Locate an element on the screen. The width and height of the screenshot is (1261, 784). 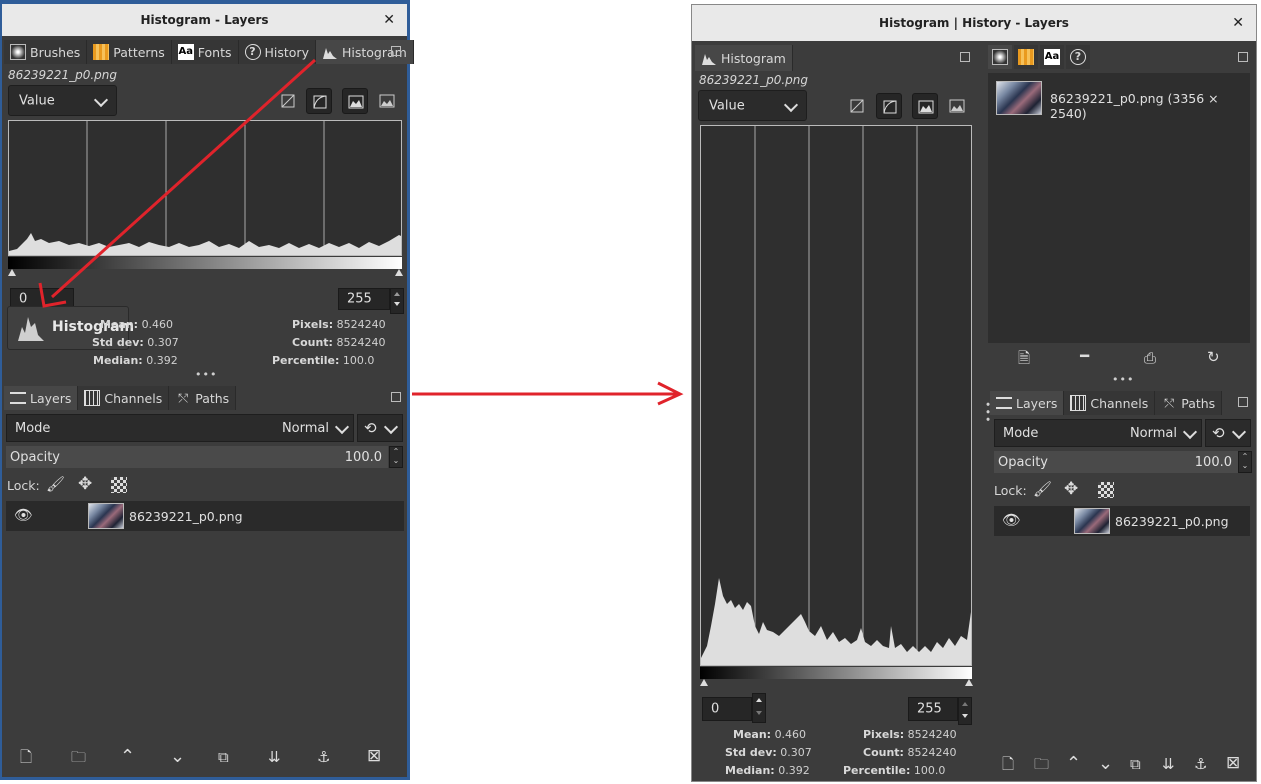
tab-history: ? History is located at coordinates (277, 52).